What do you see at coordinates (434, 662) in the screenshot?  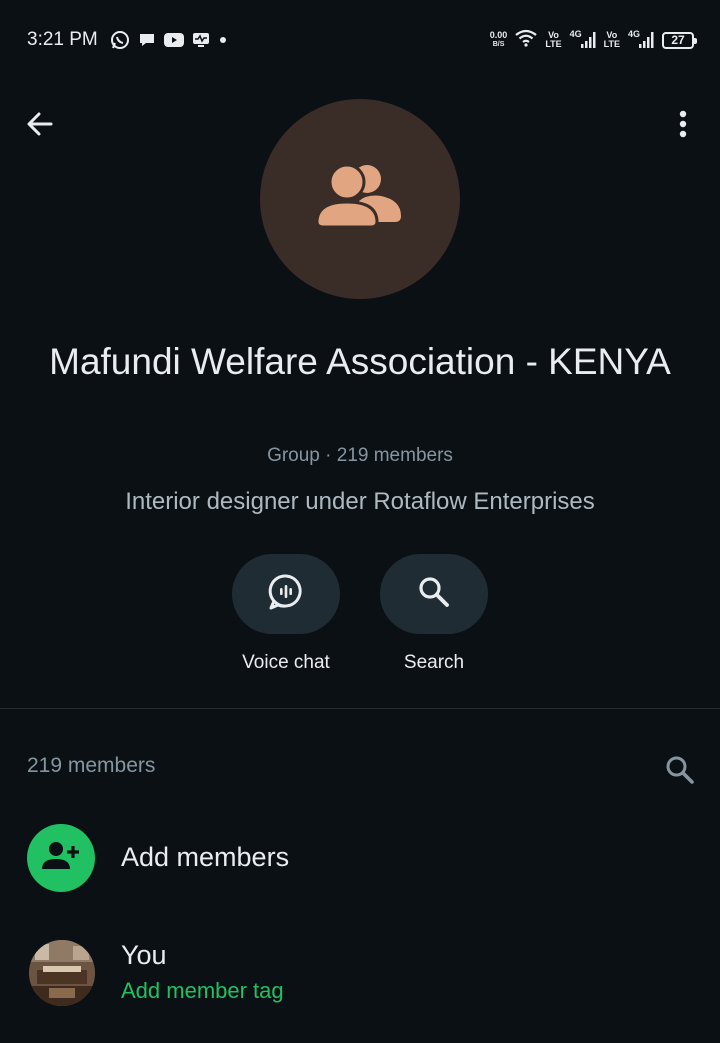 I see `search-label: Search` at bounding box center [434, 662].